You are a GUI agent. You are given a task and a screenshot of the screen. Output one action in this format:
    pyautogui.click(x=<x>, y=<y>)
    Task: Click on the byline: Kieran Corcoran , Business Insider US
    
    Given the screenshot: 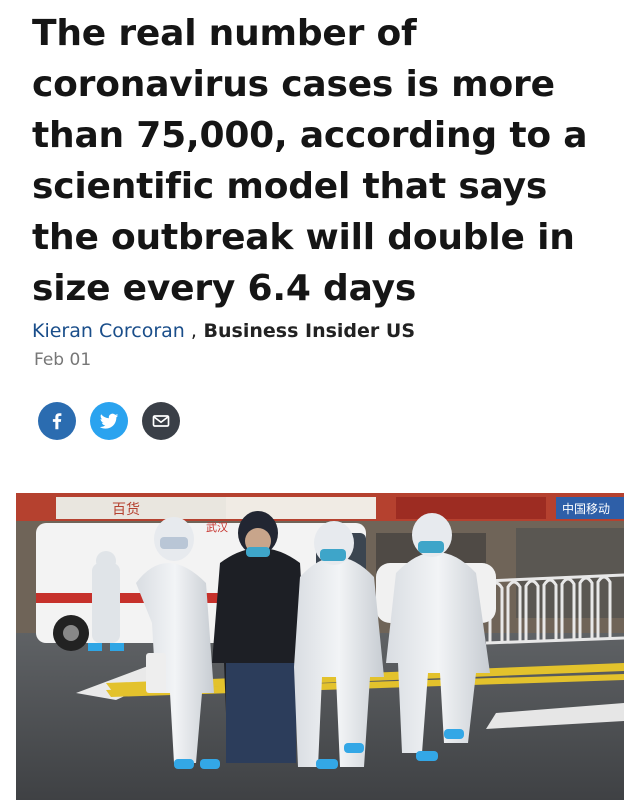 What is the action you would take?
    pyautogui.click(x=223, y=331)
    